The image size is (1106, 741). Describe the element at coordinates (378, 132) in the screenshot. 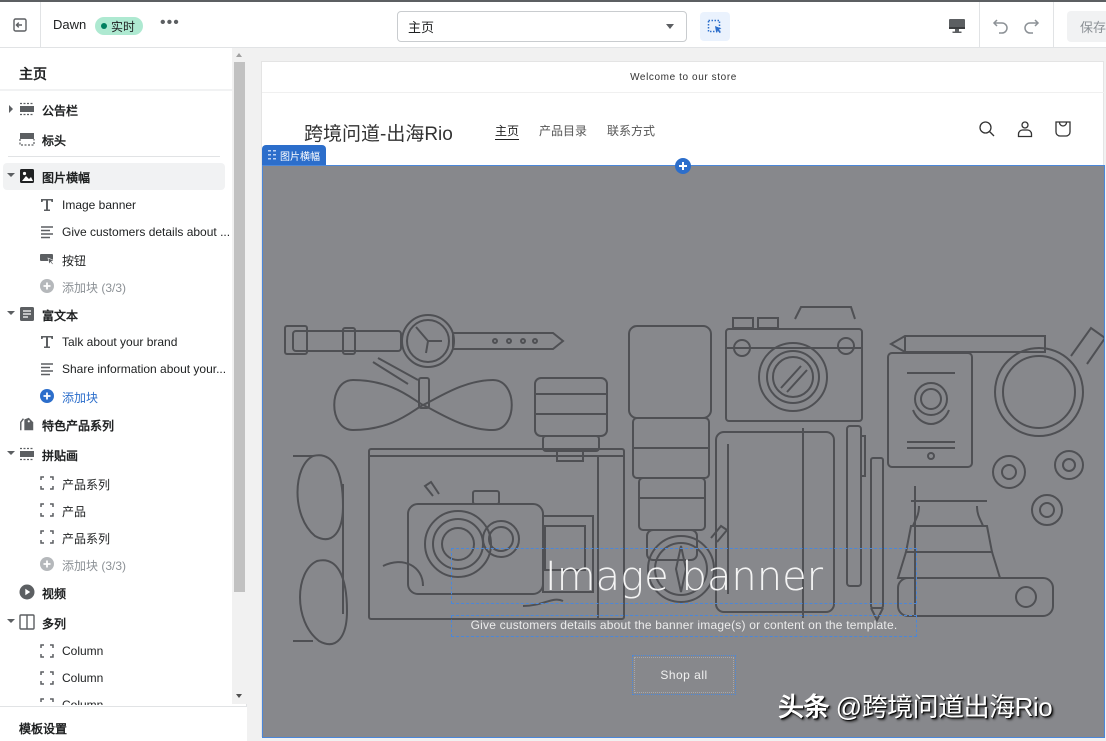

I see `store-logo: 跨境问道-出海Rio` at that location.